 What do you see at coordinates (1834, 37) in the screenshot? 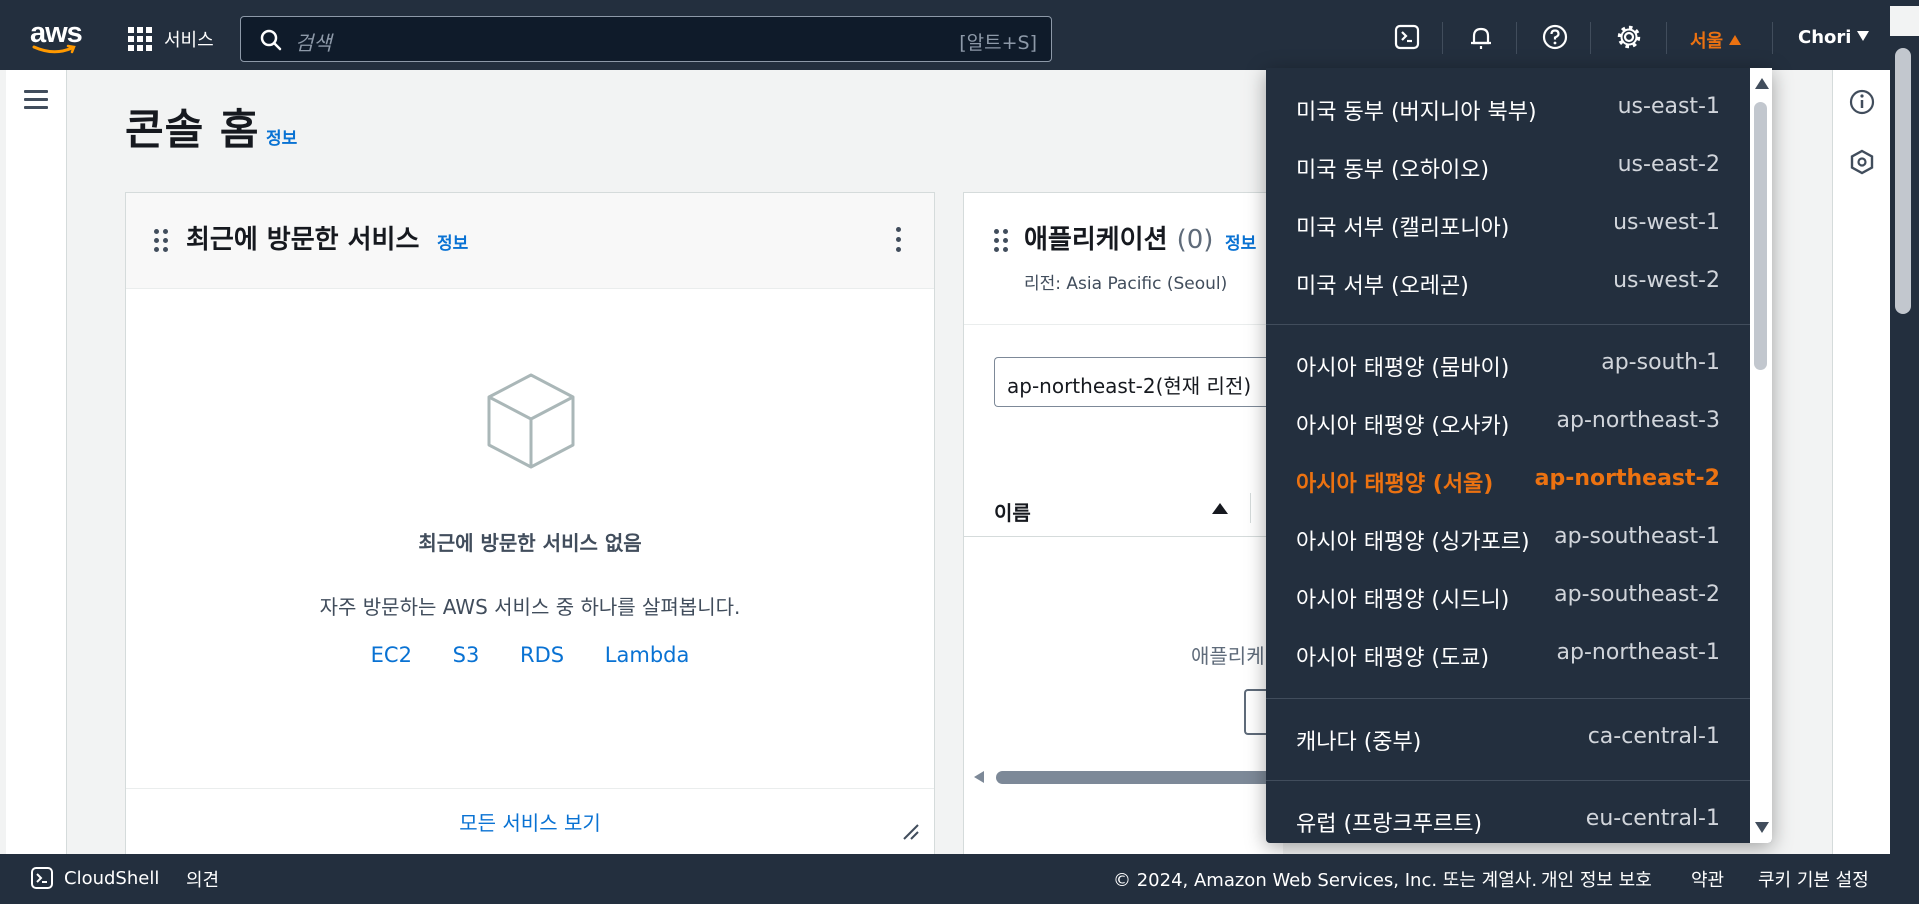
I see `user-menu-button: Chori` at bounding box center [1834, 37].